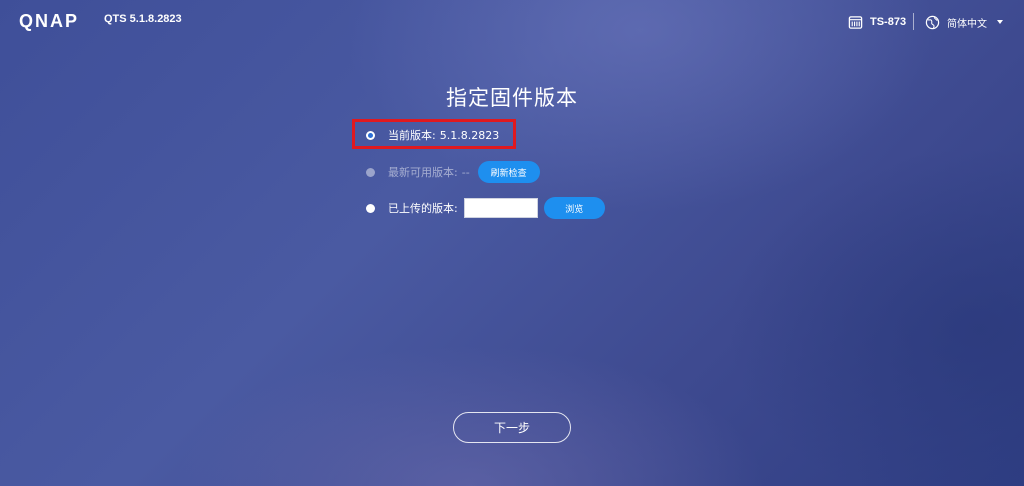 Image resolution: width=1024 pixels, height=486 pixels. Describe the element at coordinates (370, 135) in the screenshot. I see `radio-current-version` at that location.